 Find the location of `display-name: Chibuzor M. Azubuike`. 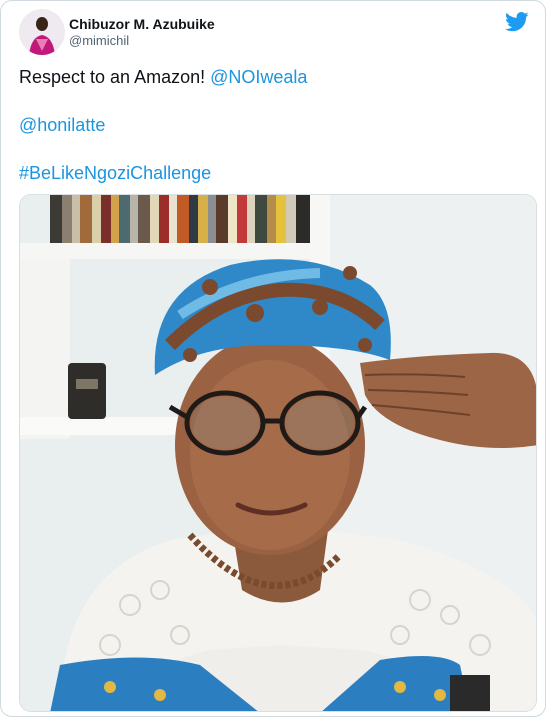

display-name: Chibuzor M. Azubuike is located at coordinates (142, 24).